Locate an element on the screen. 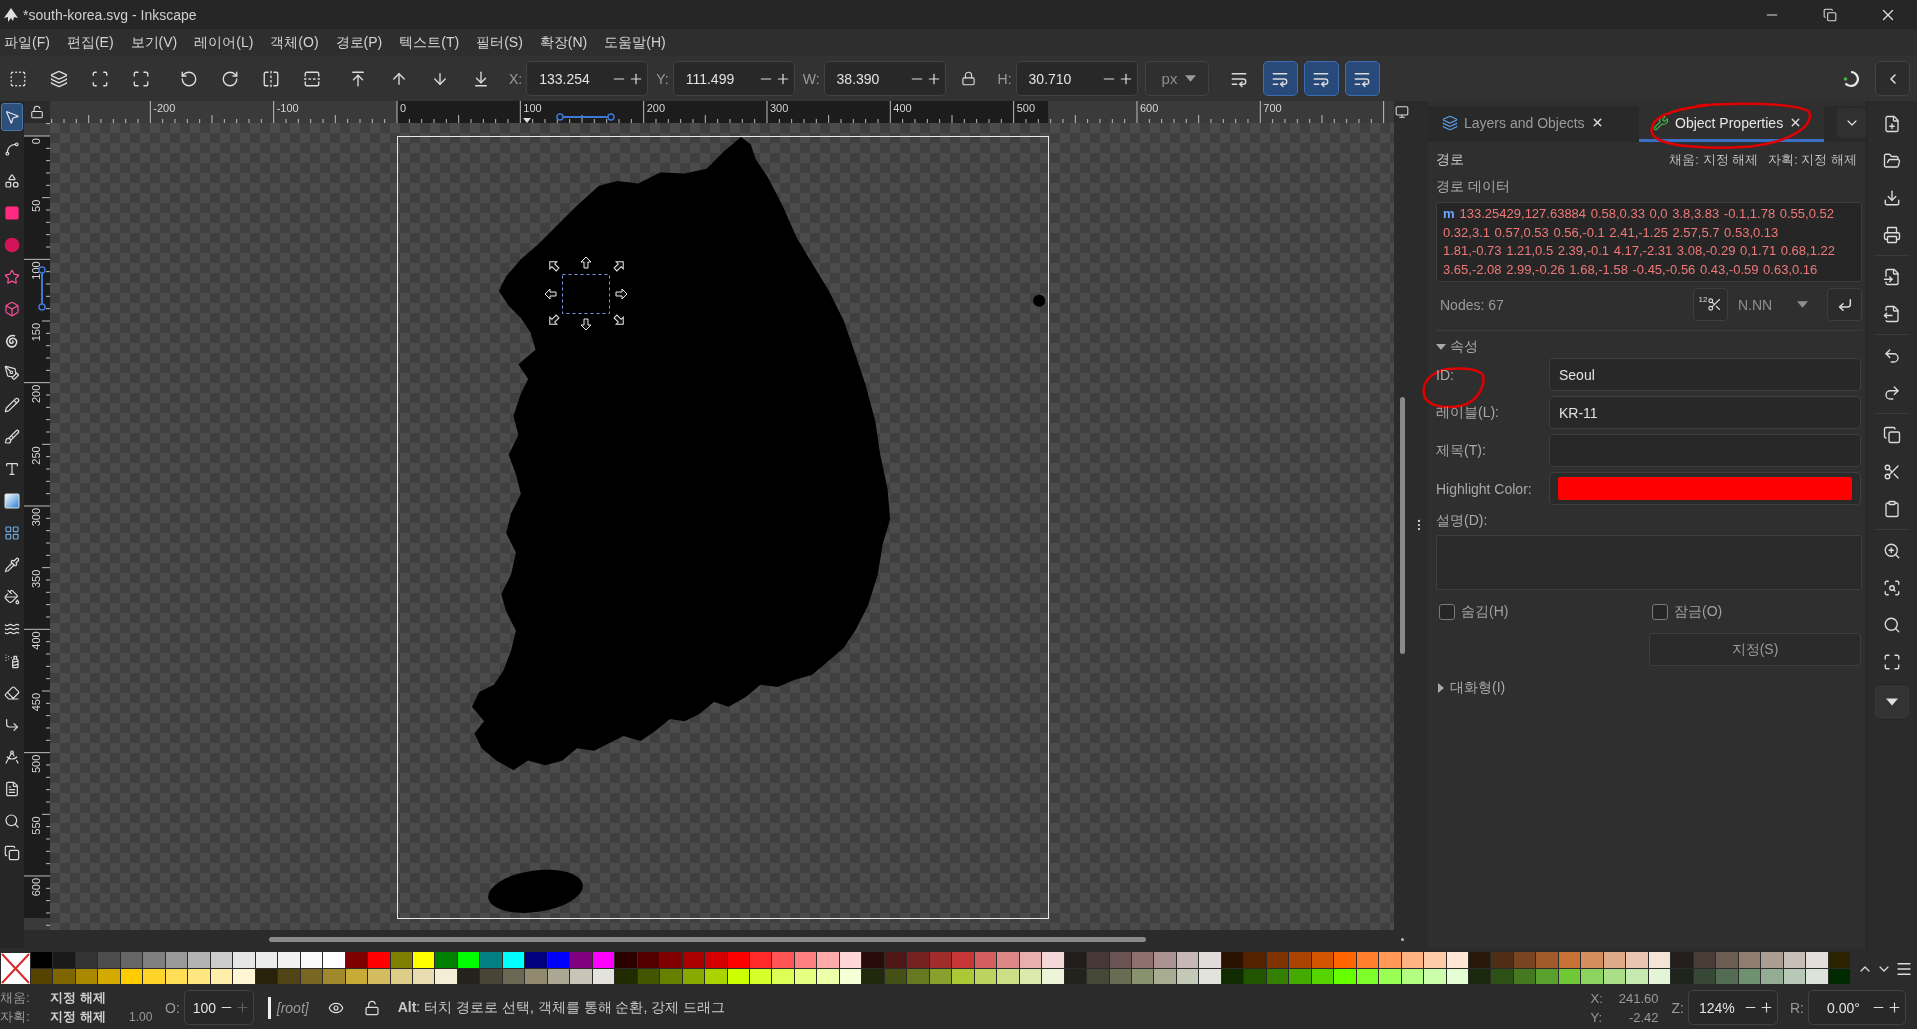 This screenshot has height=1029, width=1917. rotate-right-icon is located at coordinates (230, 78).